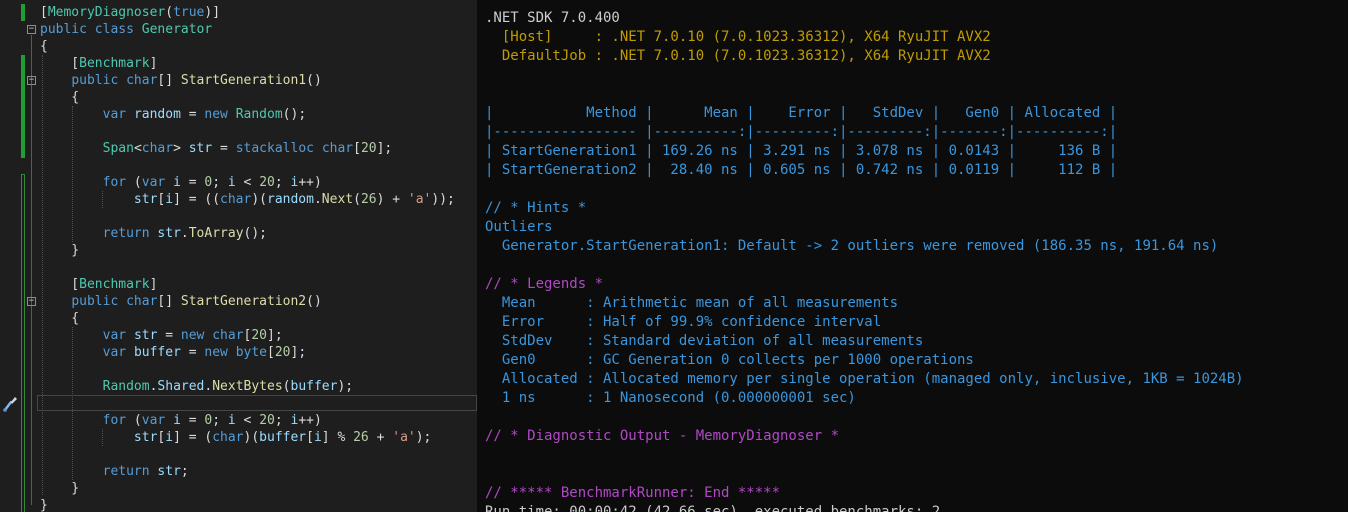 The width and height of the screenshot is (1348, 512). What do you see at coordinates (197, 386) in the screenshot?
I see `code-line: Random.Shared.NextBytes(buffer);` at bounding box center [197, 386].